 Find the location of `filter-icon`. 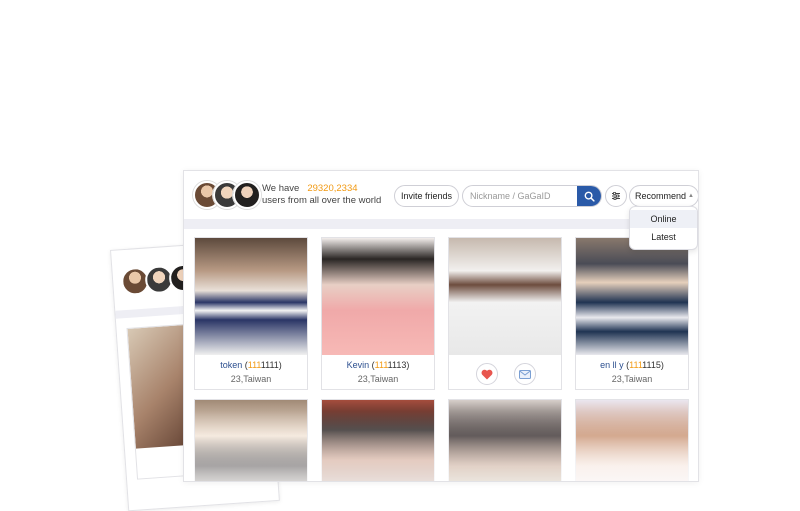

filter-icon is located at coordinates (616, 196).